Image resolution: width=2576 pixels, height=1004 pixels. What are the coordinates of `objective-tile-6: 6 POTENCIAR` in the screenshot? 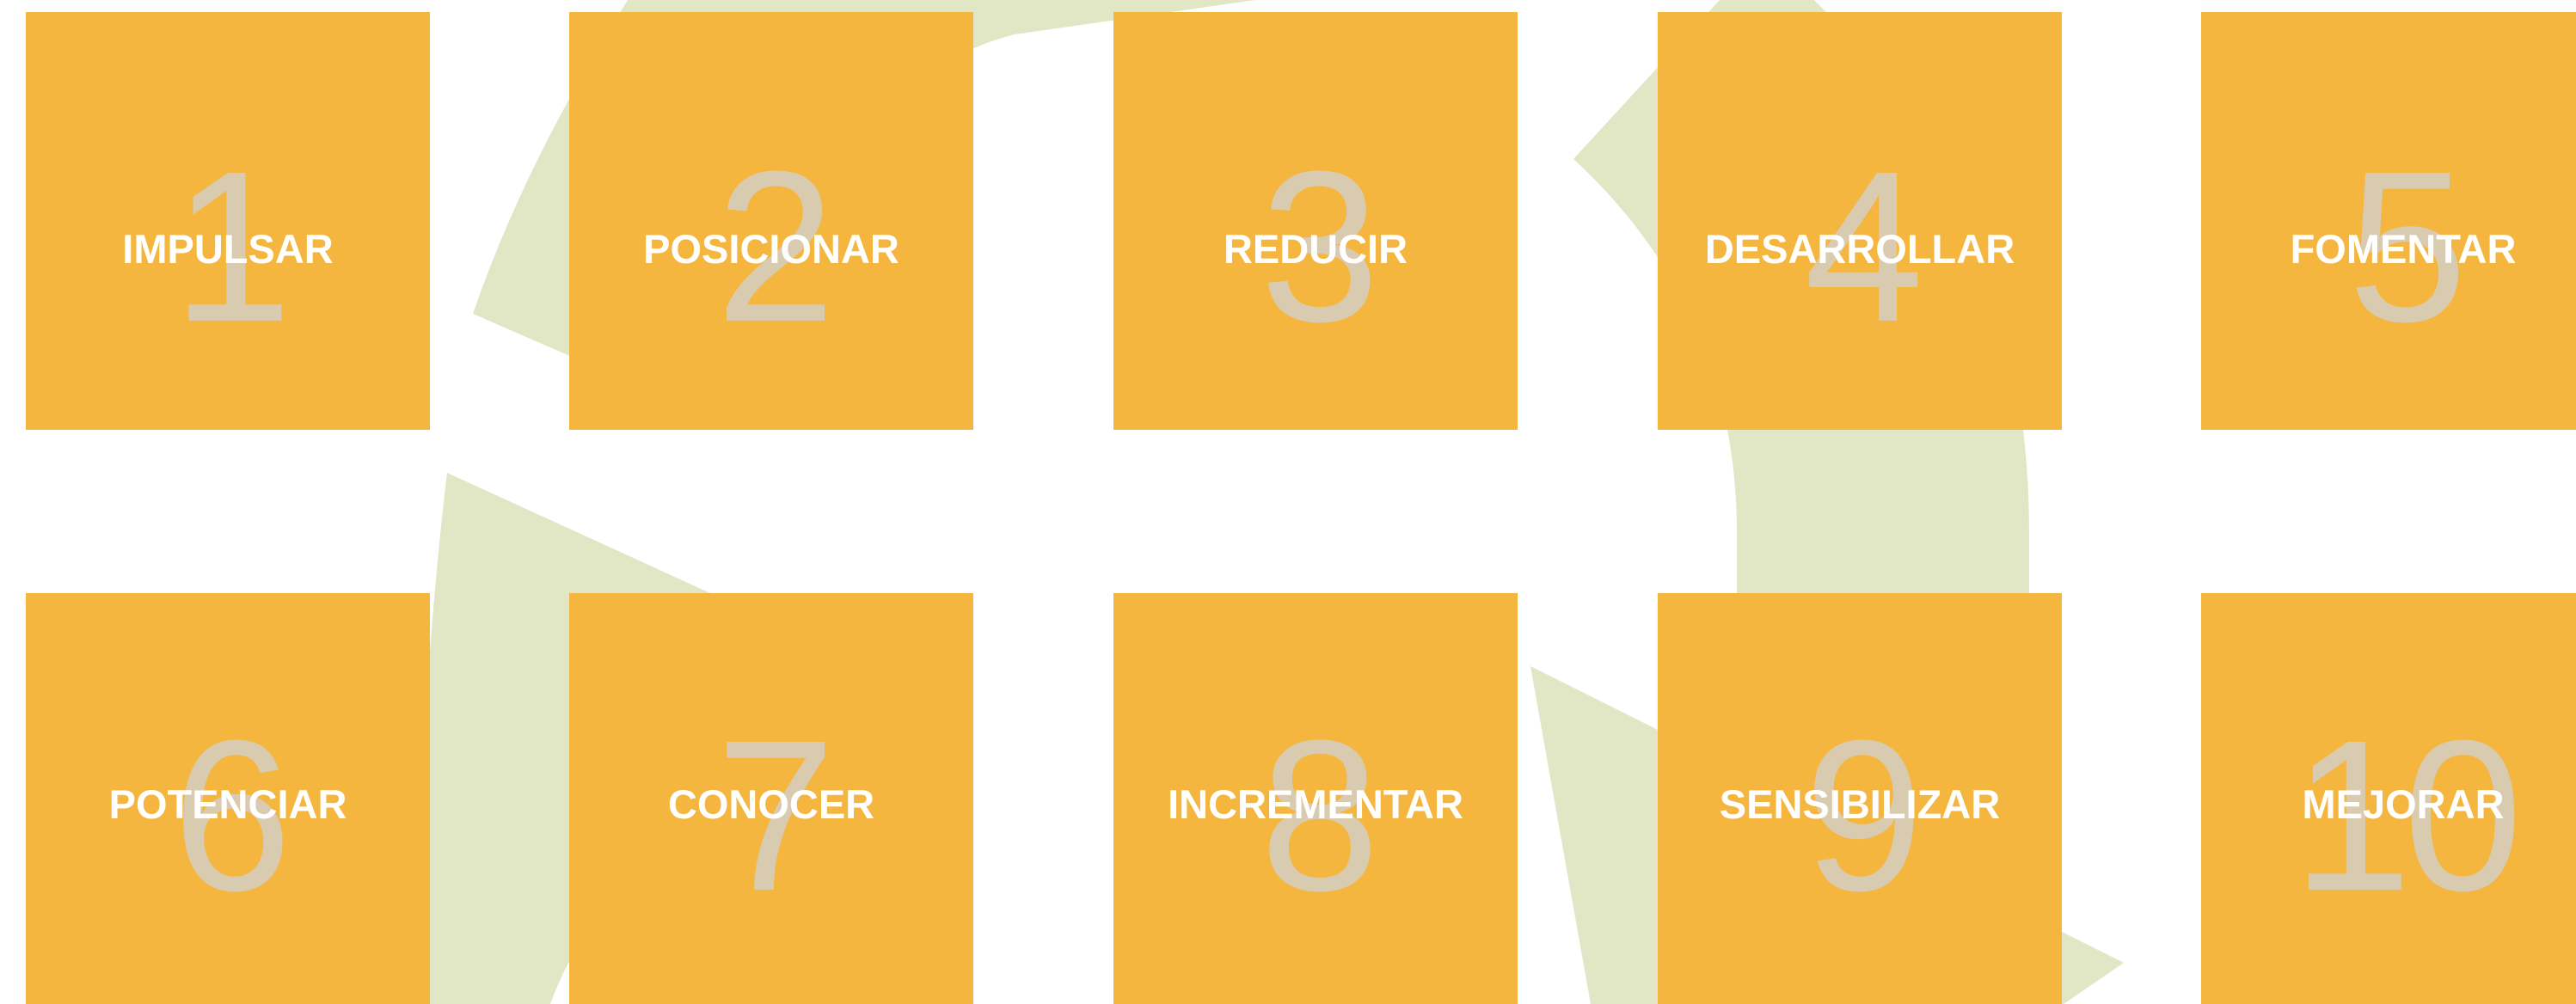 It's located at (228, 798).